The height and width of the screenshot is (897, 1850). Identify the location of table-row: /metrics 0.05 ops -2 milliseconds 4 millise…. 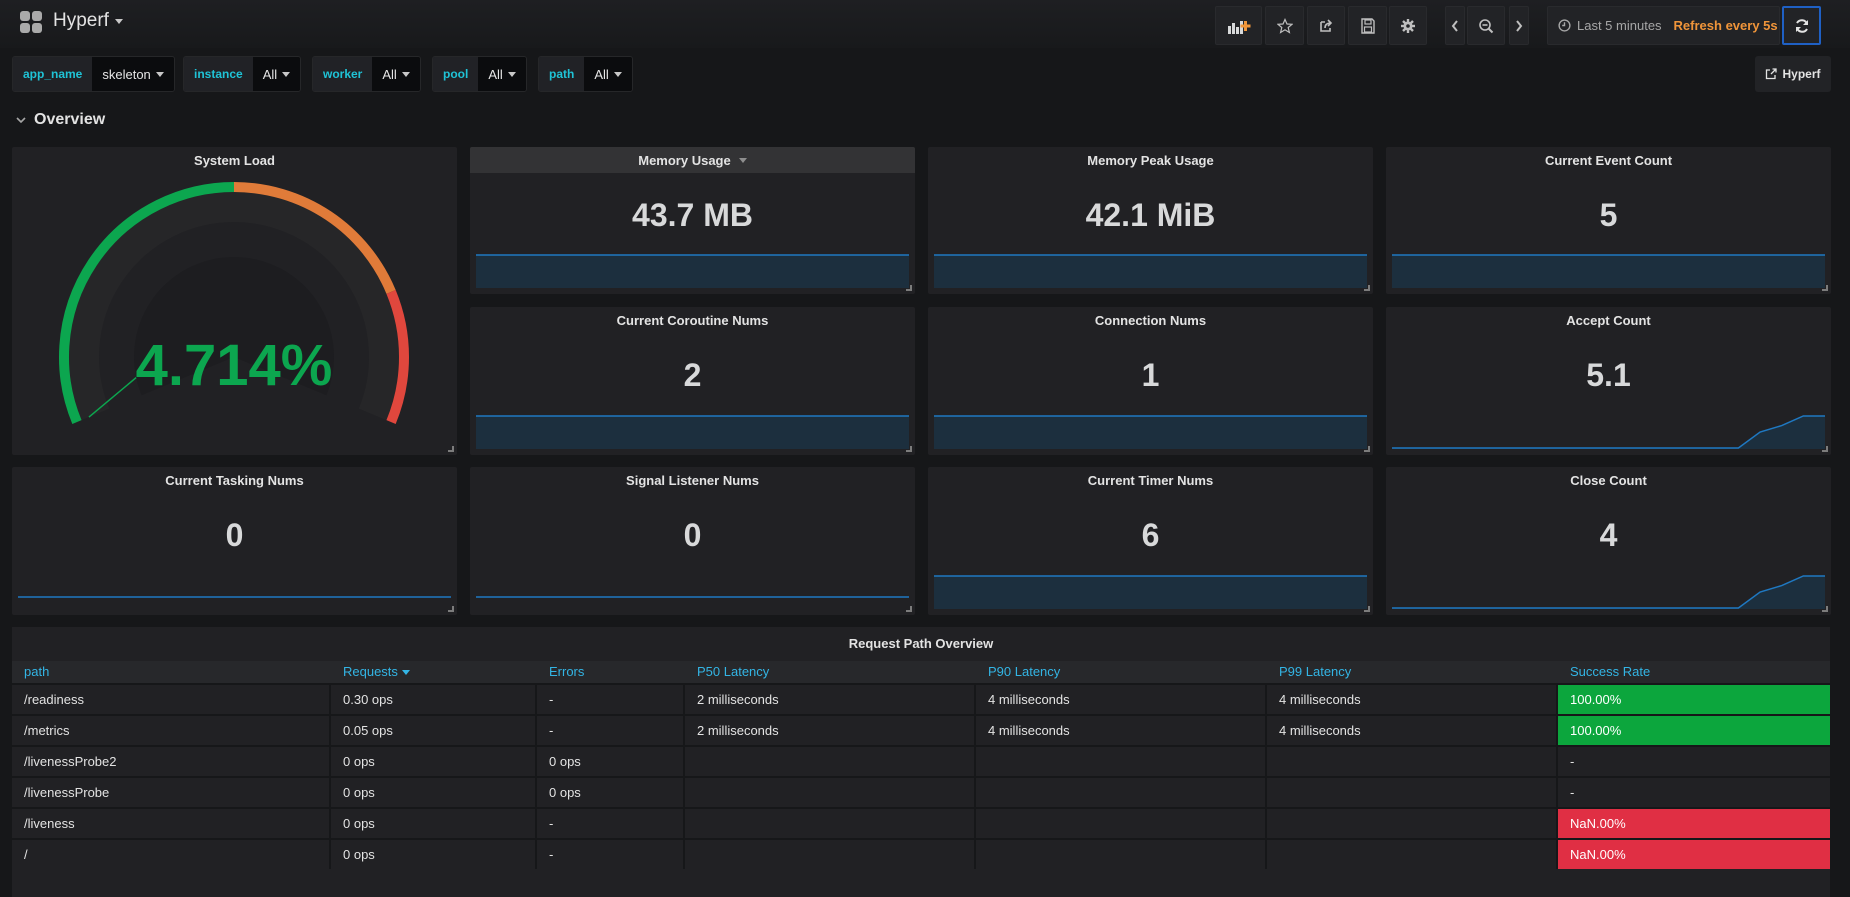
(921, 729).